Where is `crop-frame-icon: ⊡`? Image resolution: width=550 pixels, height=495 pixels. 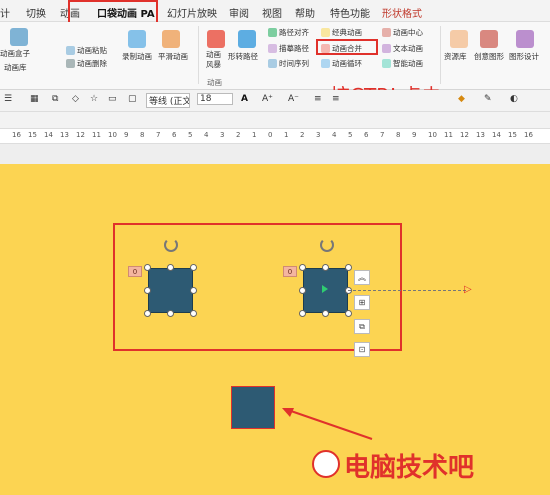 crop-frame-icon: ⊡ is located at coordinates (362, 349).